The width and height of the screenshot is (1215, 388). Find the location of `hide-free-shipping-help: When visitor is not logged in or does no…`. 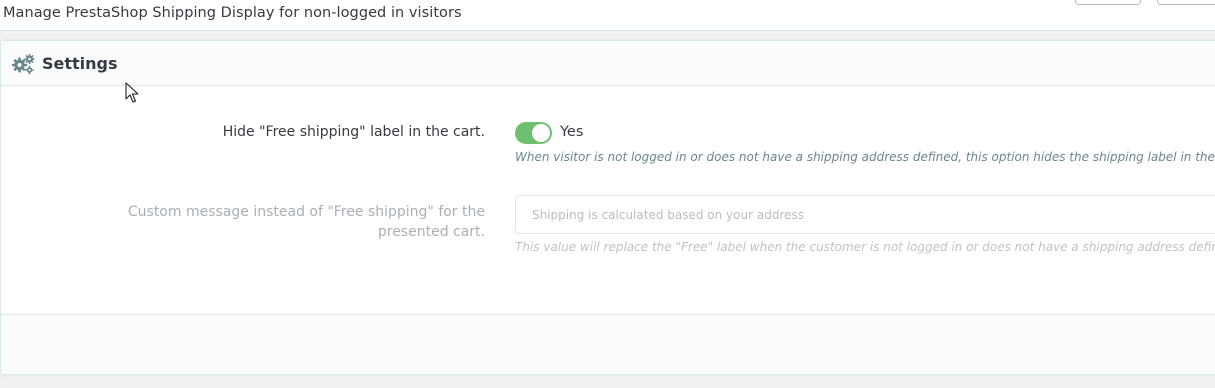

hide-free-shipping-help: When visitor is not logged in or does no… is located at coordinates (865, 157).